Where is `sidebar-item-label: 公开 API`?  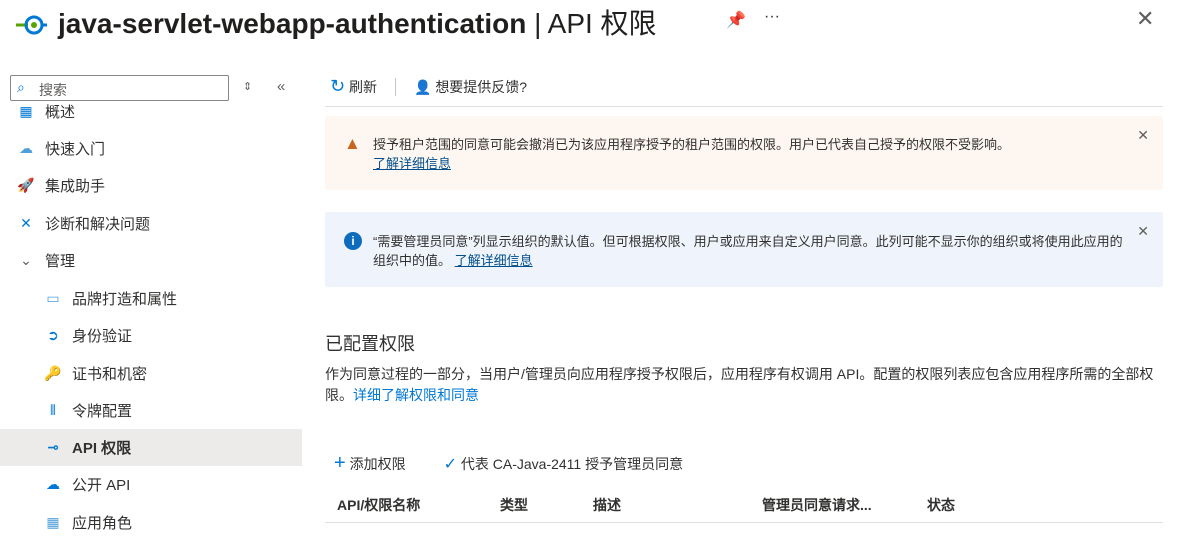 sidebar-item-label: 公开 API is located at coordinates (101, 485).